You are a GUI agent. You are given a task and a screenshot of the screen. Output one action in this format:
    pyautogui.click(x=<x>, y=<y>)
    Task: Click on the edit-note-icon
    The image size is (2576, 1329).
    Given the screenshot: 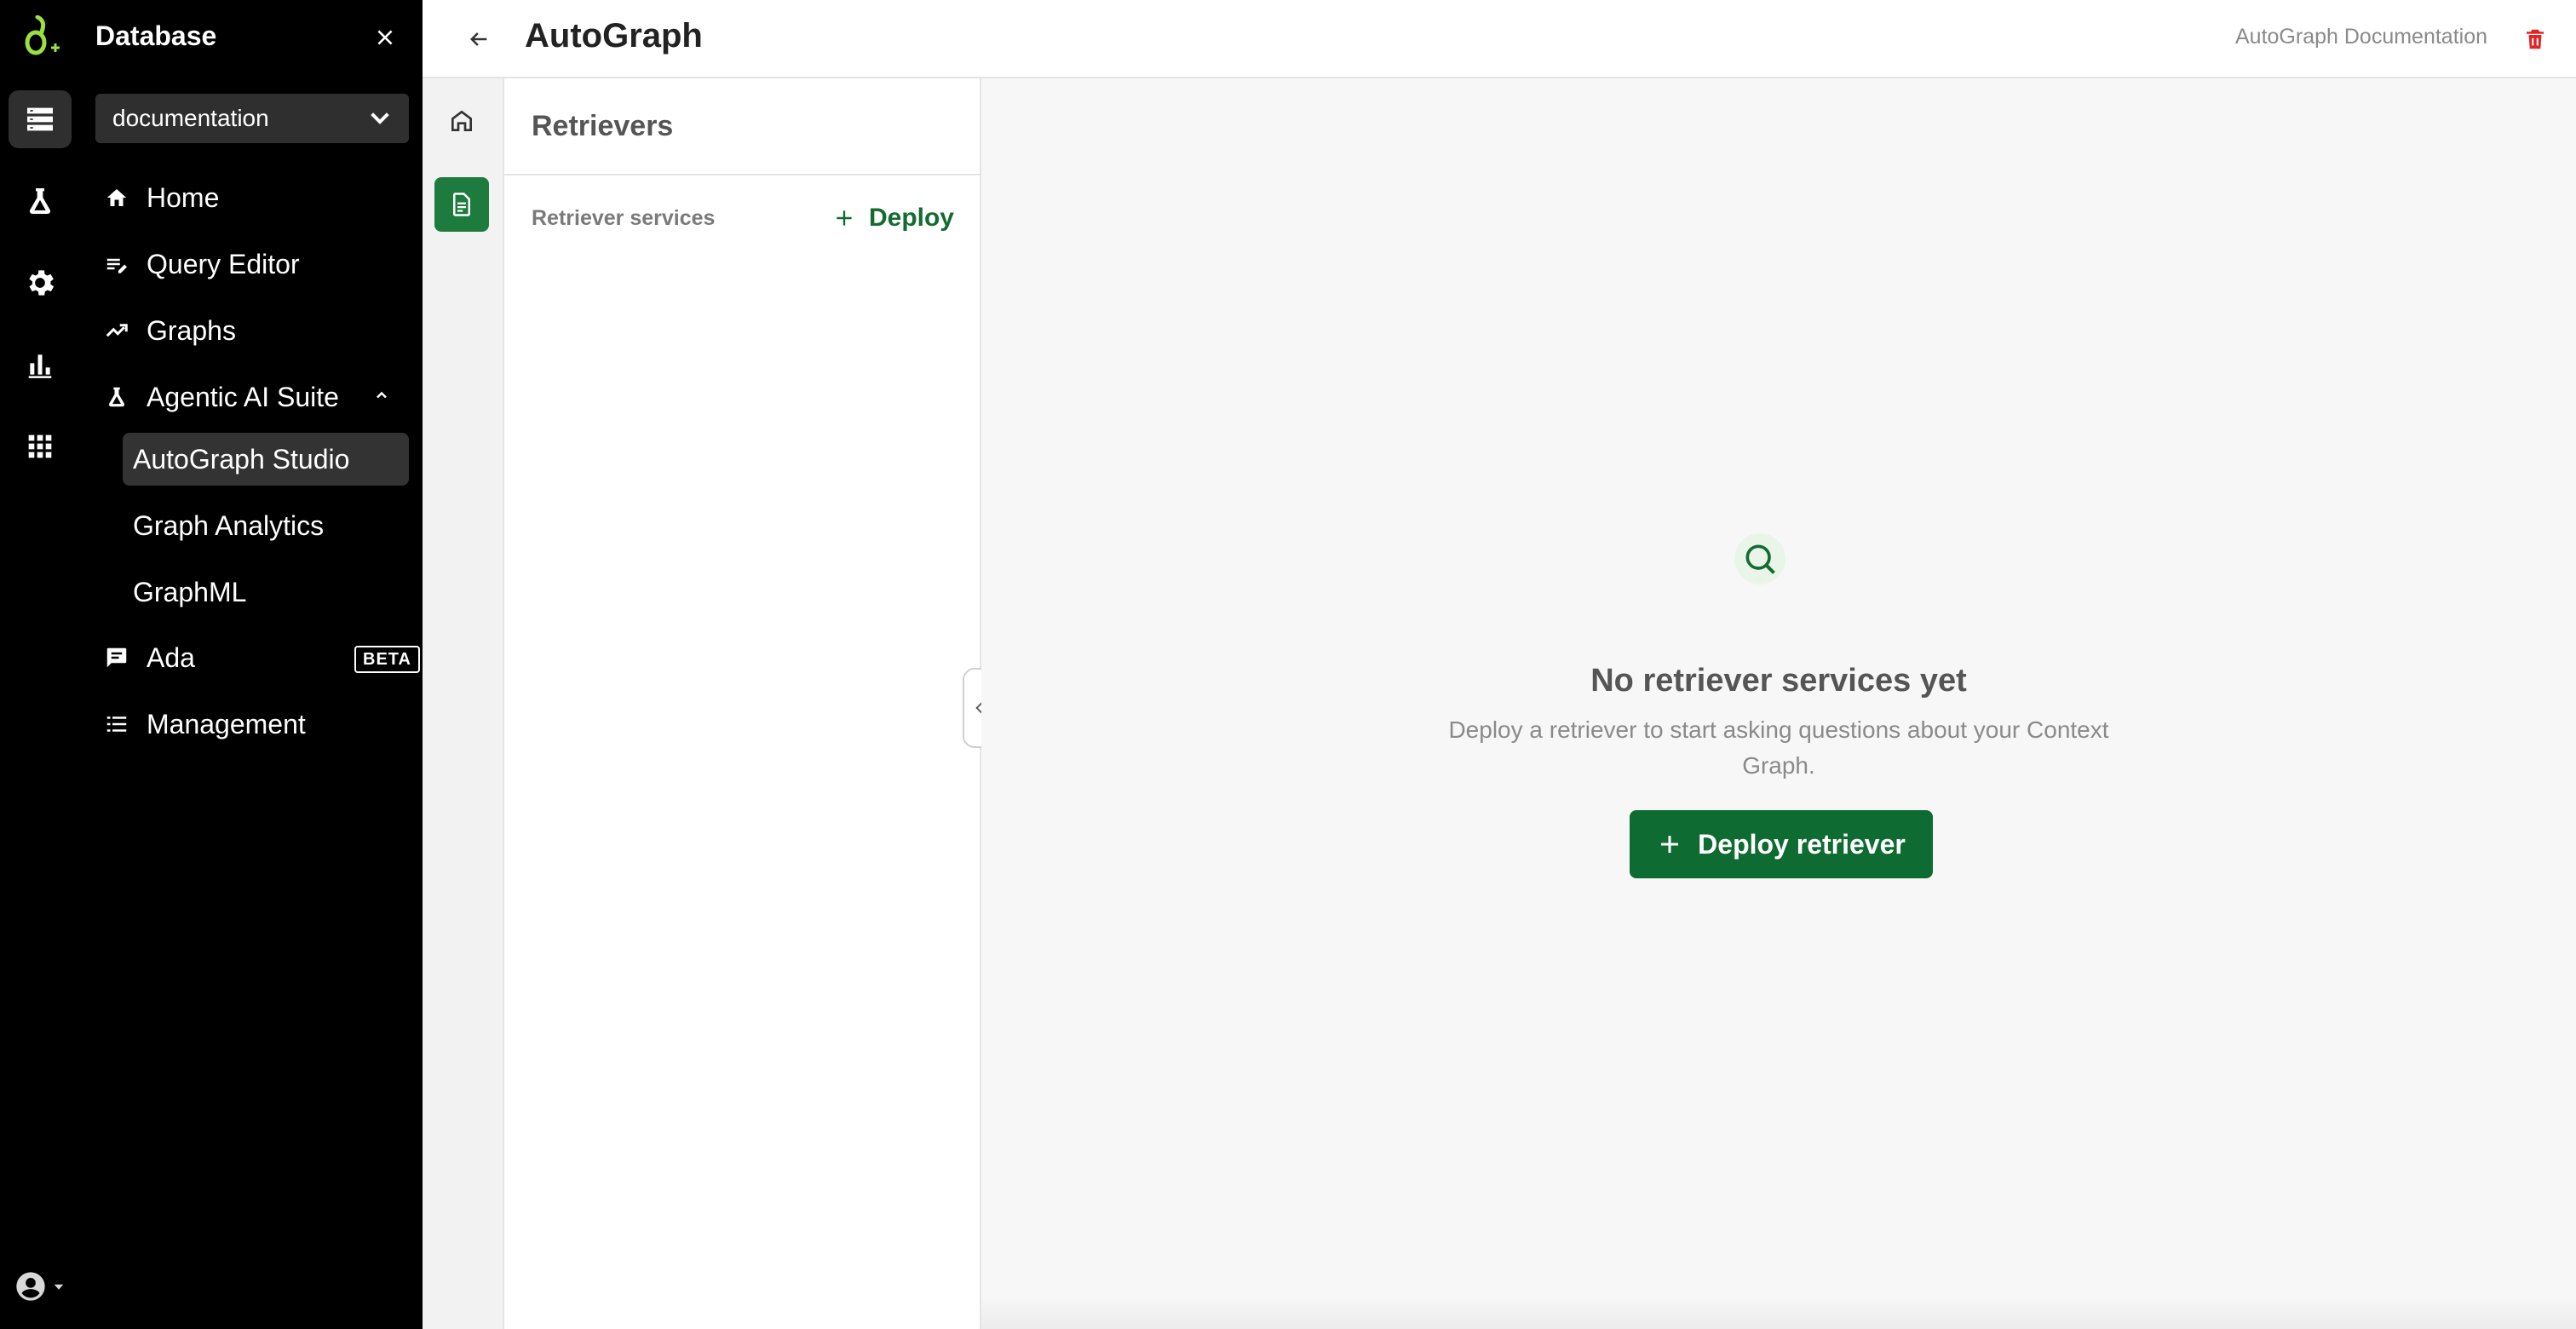 What is the action you would take?
    pyautogui.click(x=117, y=266)
    